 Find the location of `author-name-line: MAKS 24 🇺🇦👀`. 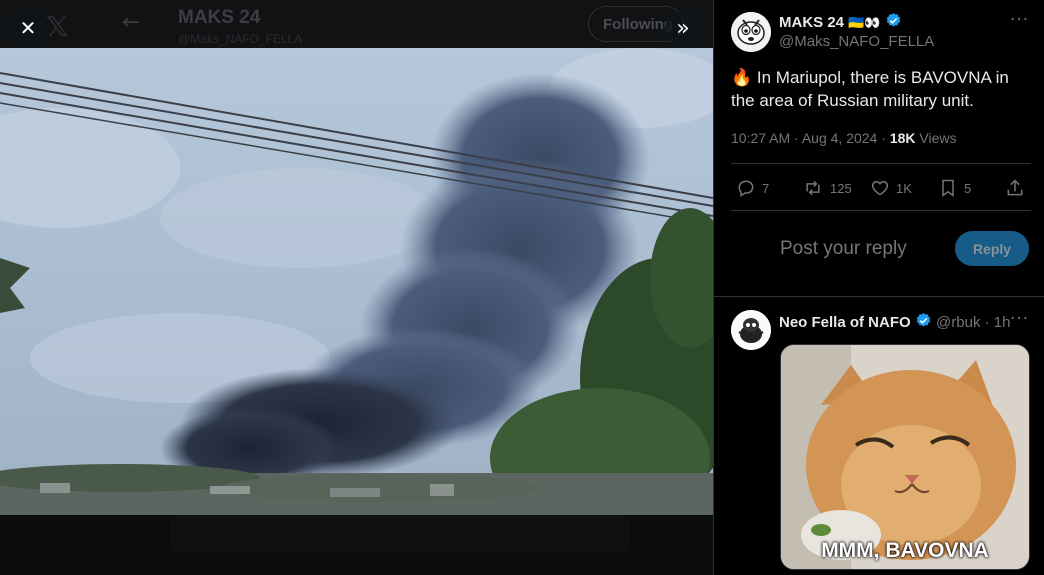

author-name-line: MAKS 24 🇺🇦👀 is located at coordinates (840, 21).